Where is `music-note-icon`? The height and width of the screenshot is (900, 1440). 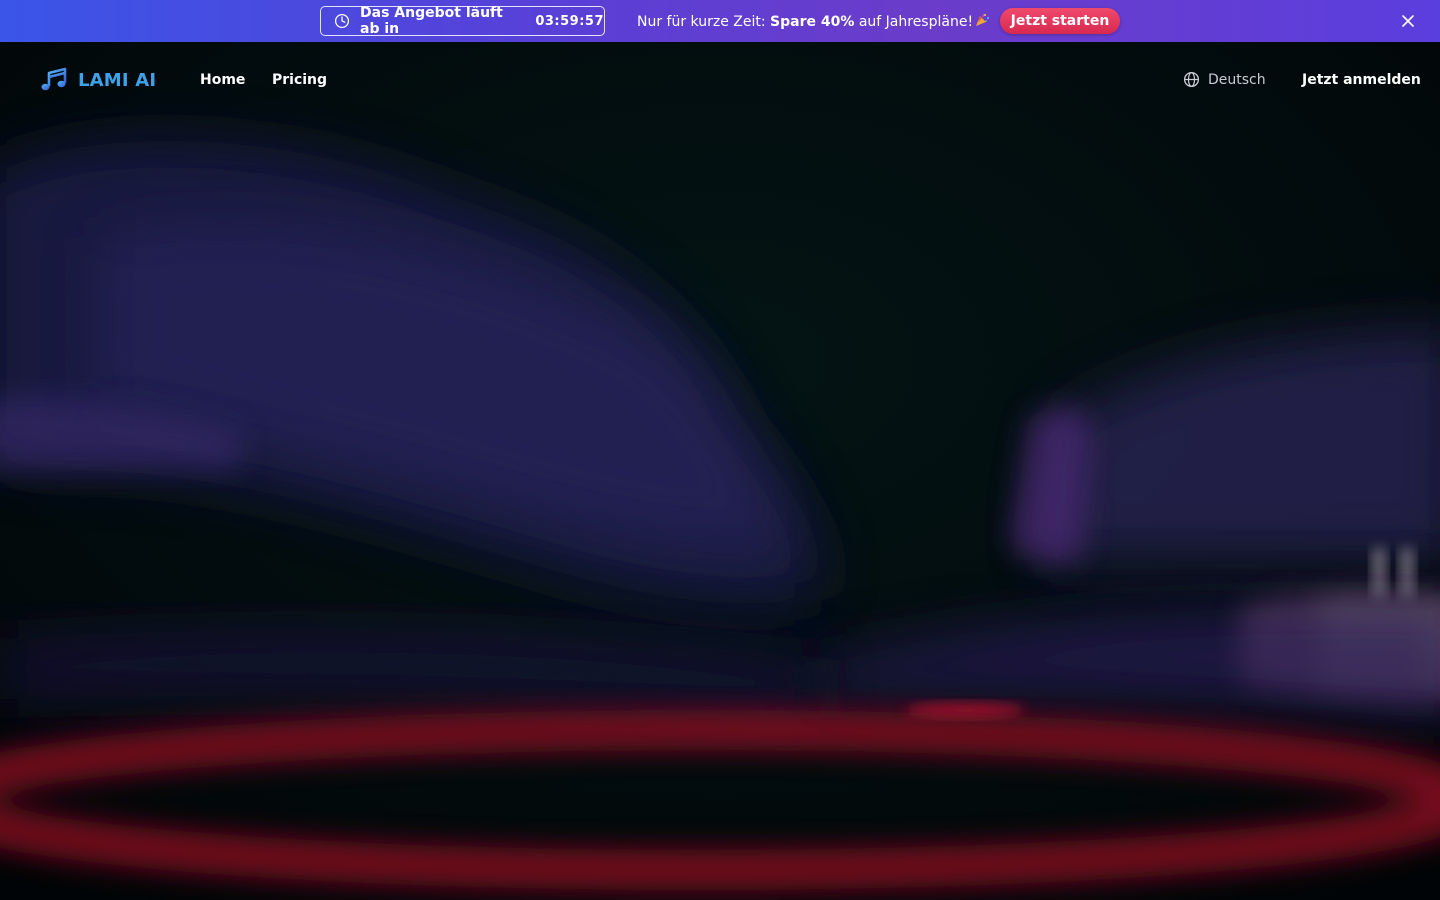 music-note-icon is located at coordinates (54, 79).